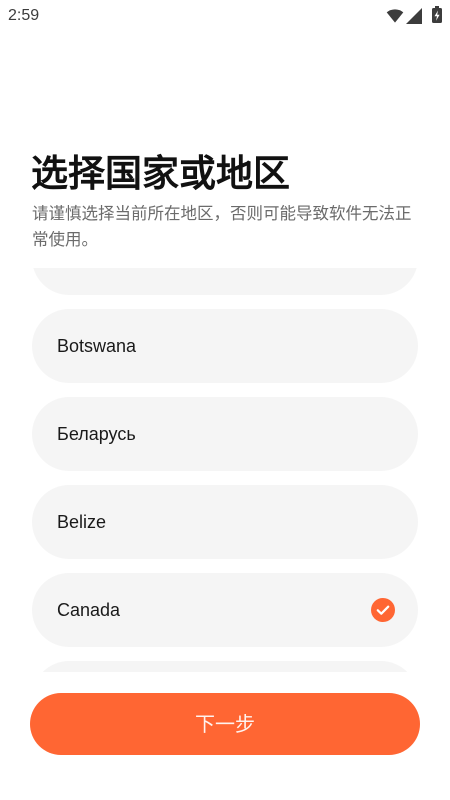 This screenshot has height=800, width=450. What do you see at coordinates (222, 226) in the screenshot?
I see `page-subtitle: 请谨慎选择当前所在地区，否则可能导致软件无法正常使用。` at bounding box center [222, 226].